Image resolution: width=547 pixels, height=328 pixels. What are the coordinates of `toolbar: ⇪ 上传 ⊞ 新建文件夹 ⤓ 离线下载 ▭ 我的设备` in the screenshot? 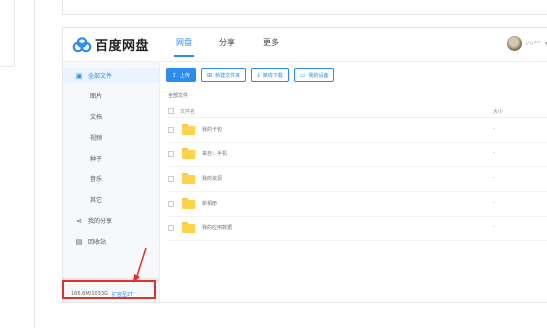 It's located at (252, 75).